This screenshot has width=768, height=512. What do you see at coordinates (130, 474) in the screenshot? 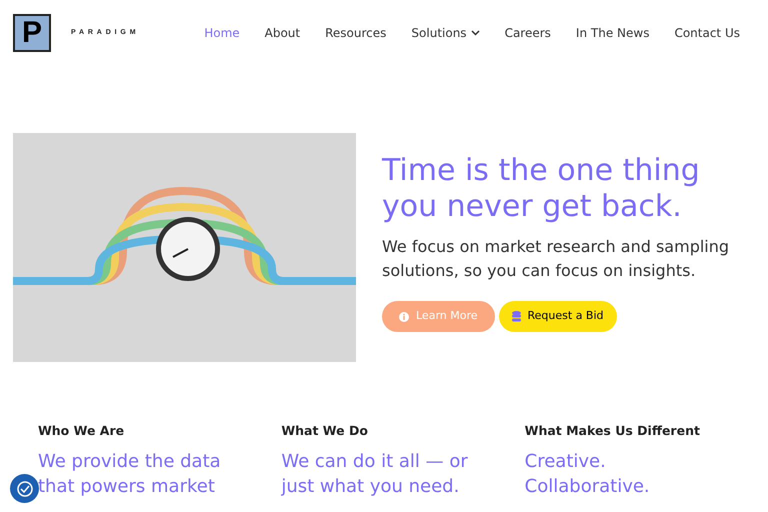
I see `section-tagline: We provide the data that powers market` at bounding box center [130, 474].